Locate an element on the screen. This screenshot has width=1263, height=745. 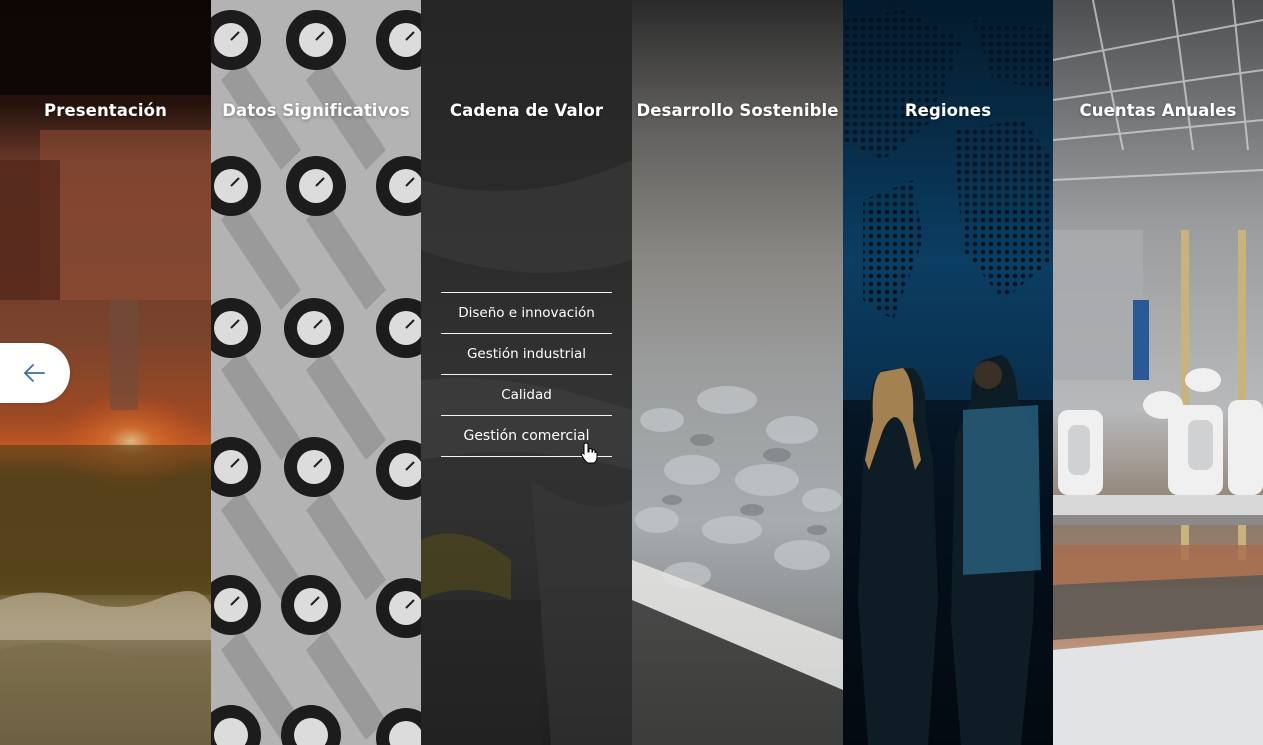
panel-title: Cuentas Anuales is located at coordinates (1158, 110).